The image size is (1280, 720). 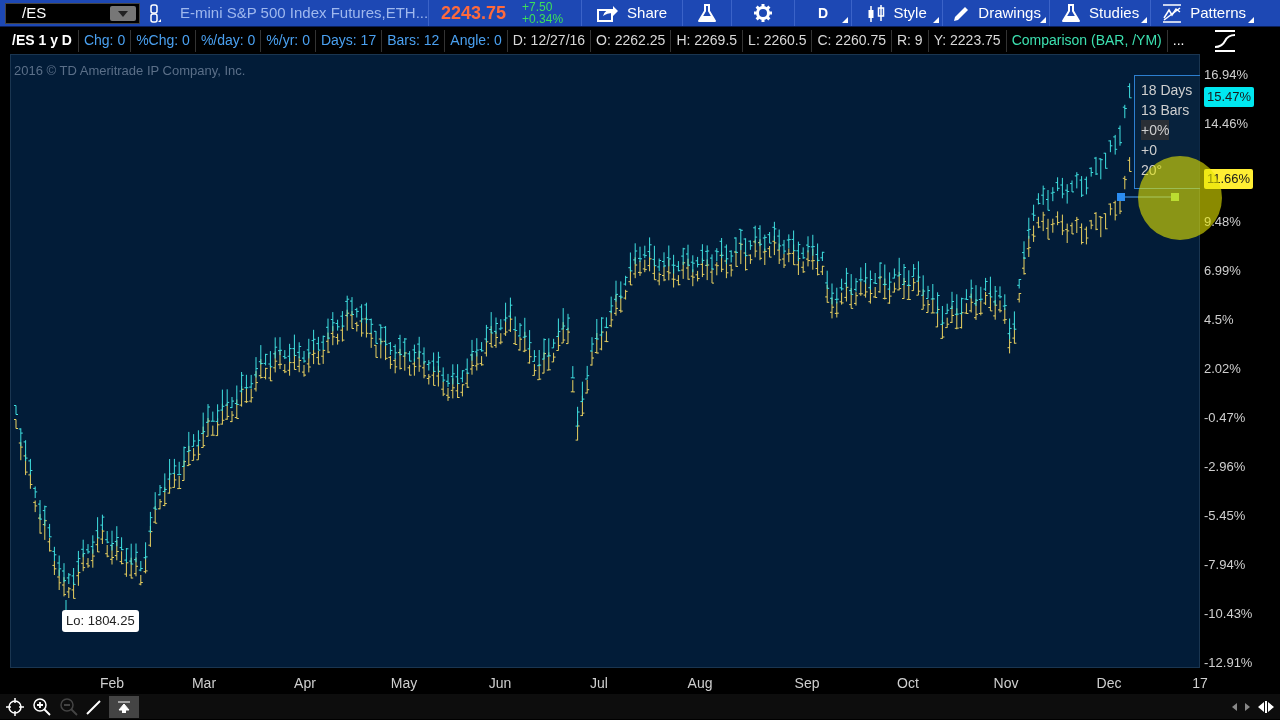 I want to click on axis-label: 17, so click(x=1200, y=683).